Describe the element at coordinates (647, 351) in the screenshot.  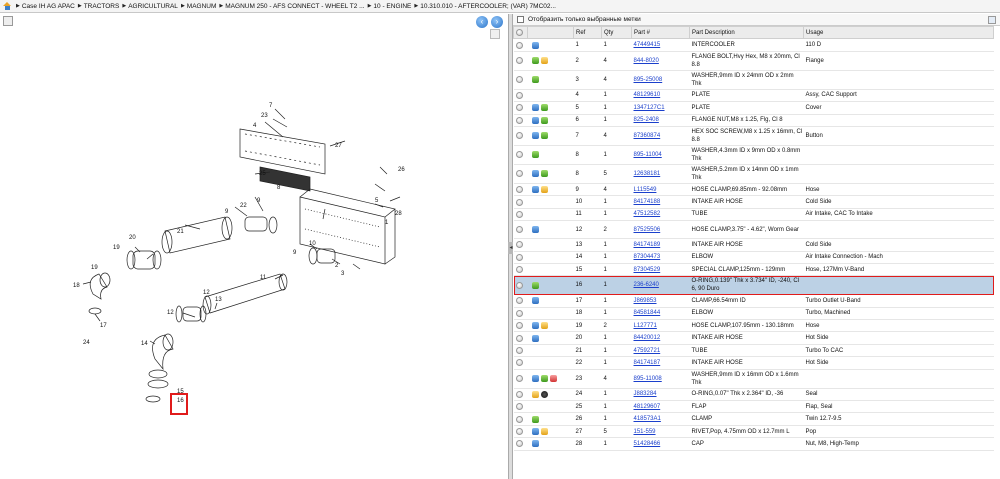
I see `part-number-link: 47592721` at that location.